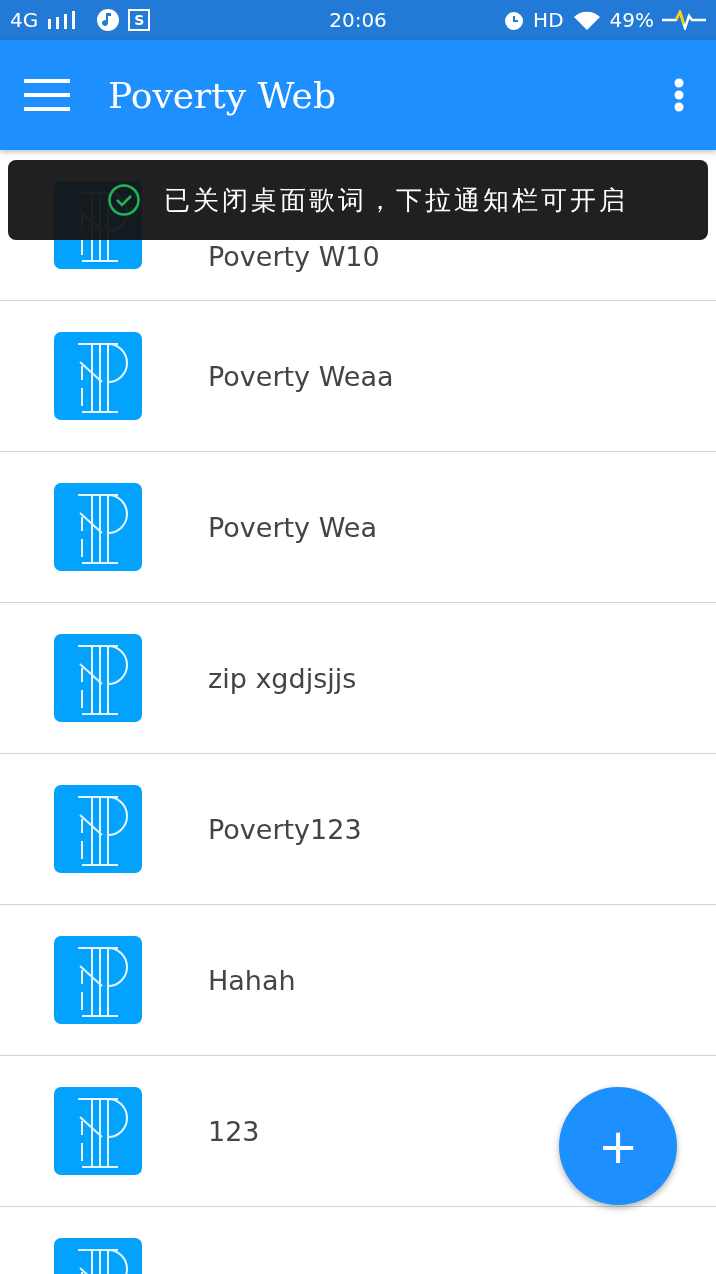  Describe the element at coordinates (548, 20) in the screenshot. I see `hd-indicator: HD` at that location.